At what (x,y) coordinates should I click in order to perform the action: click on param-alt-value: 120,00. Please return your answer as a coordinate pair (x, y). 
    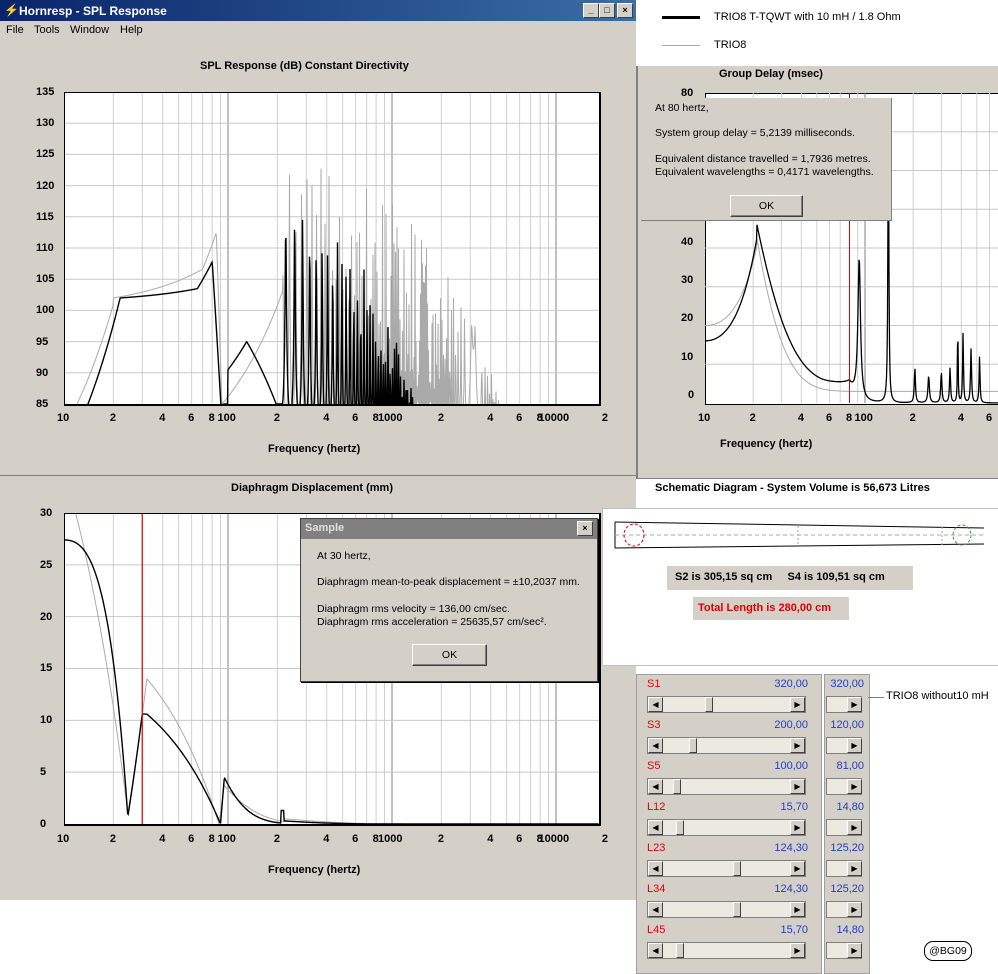
    Looking at the image, I should click on (847, 725).